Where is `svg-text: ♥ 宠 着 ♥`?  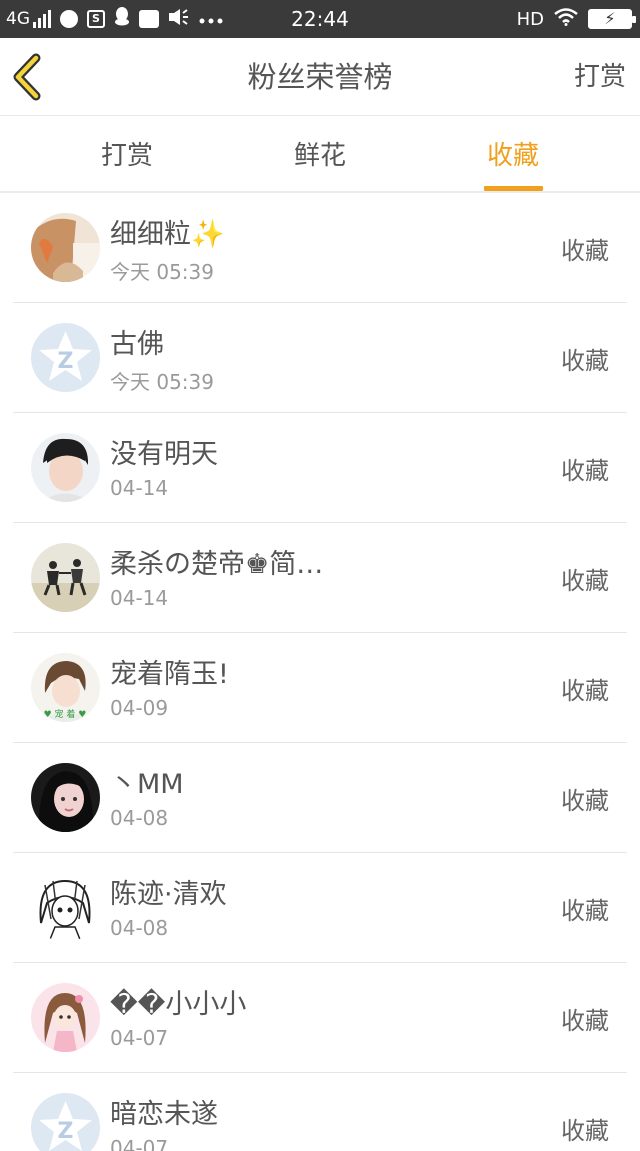
svg-text: ♥ 宠 着 ♥ is located at coordinates (65, 714).